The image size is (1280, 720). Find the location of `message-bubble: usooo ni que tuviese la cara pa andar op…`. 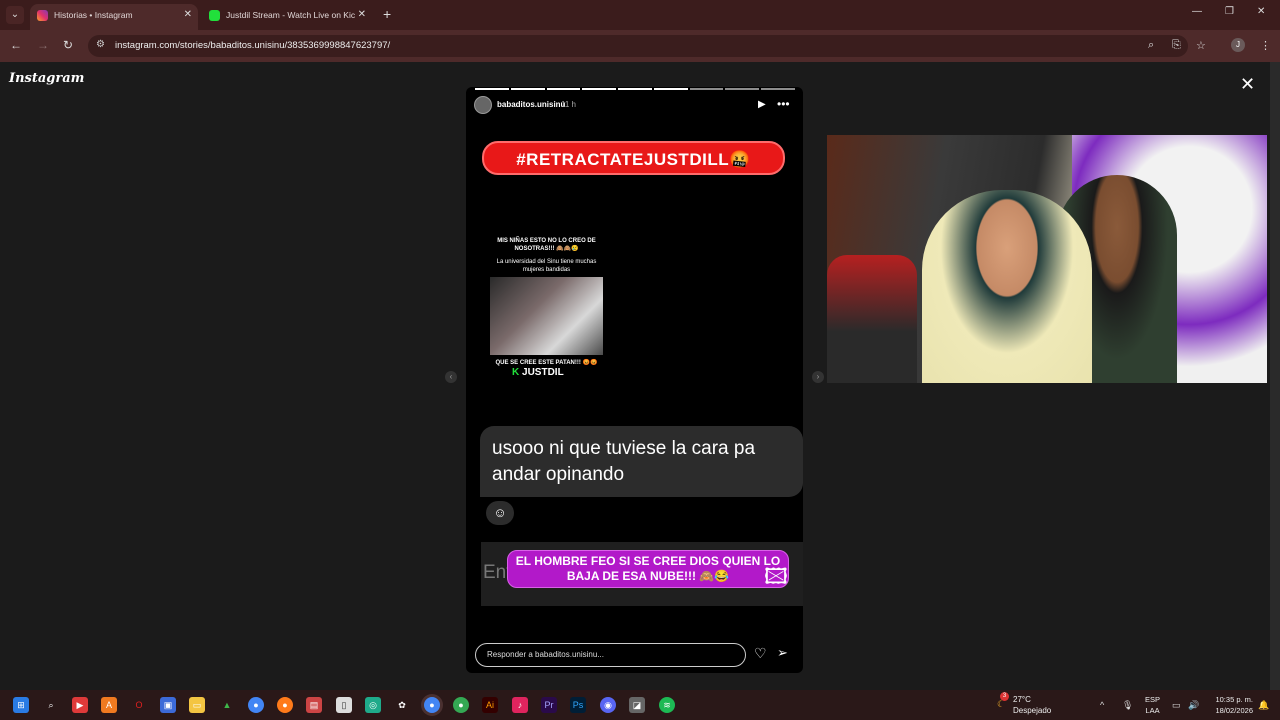

message-bubble: usooo ni que tuviese la cara pa andar op… is located at coordinates (641, 461).